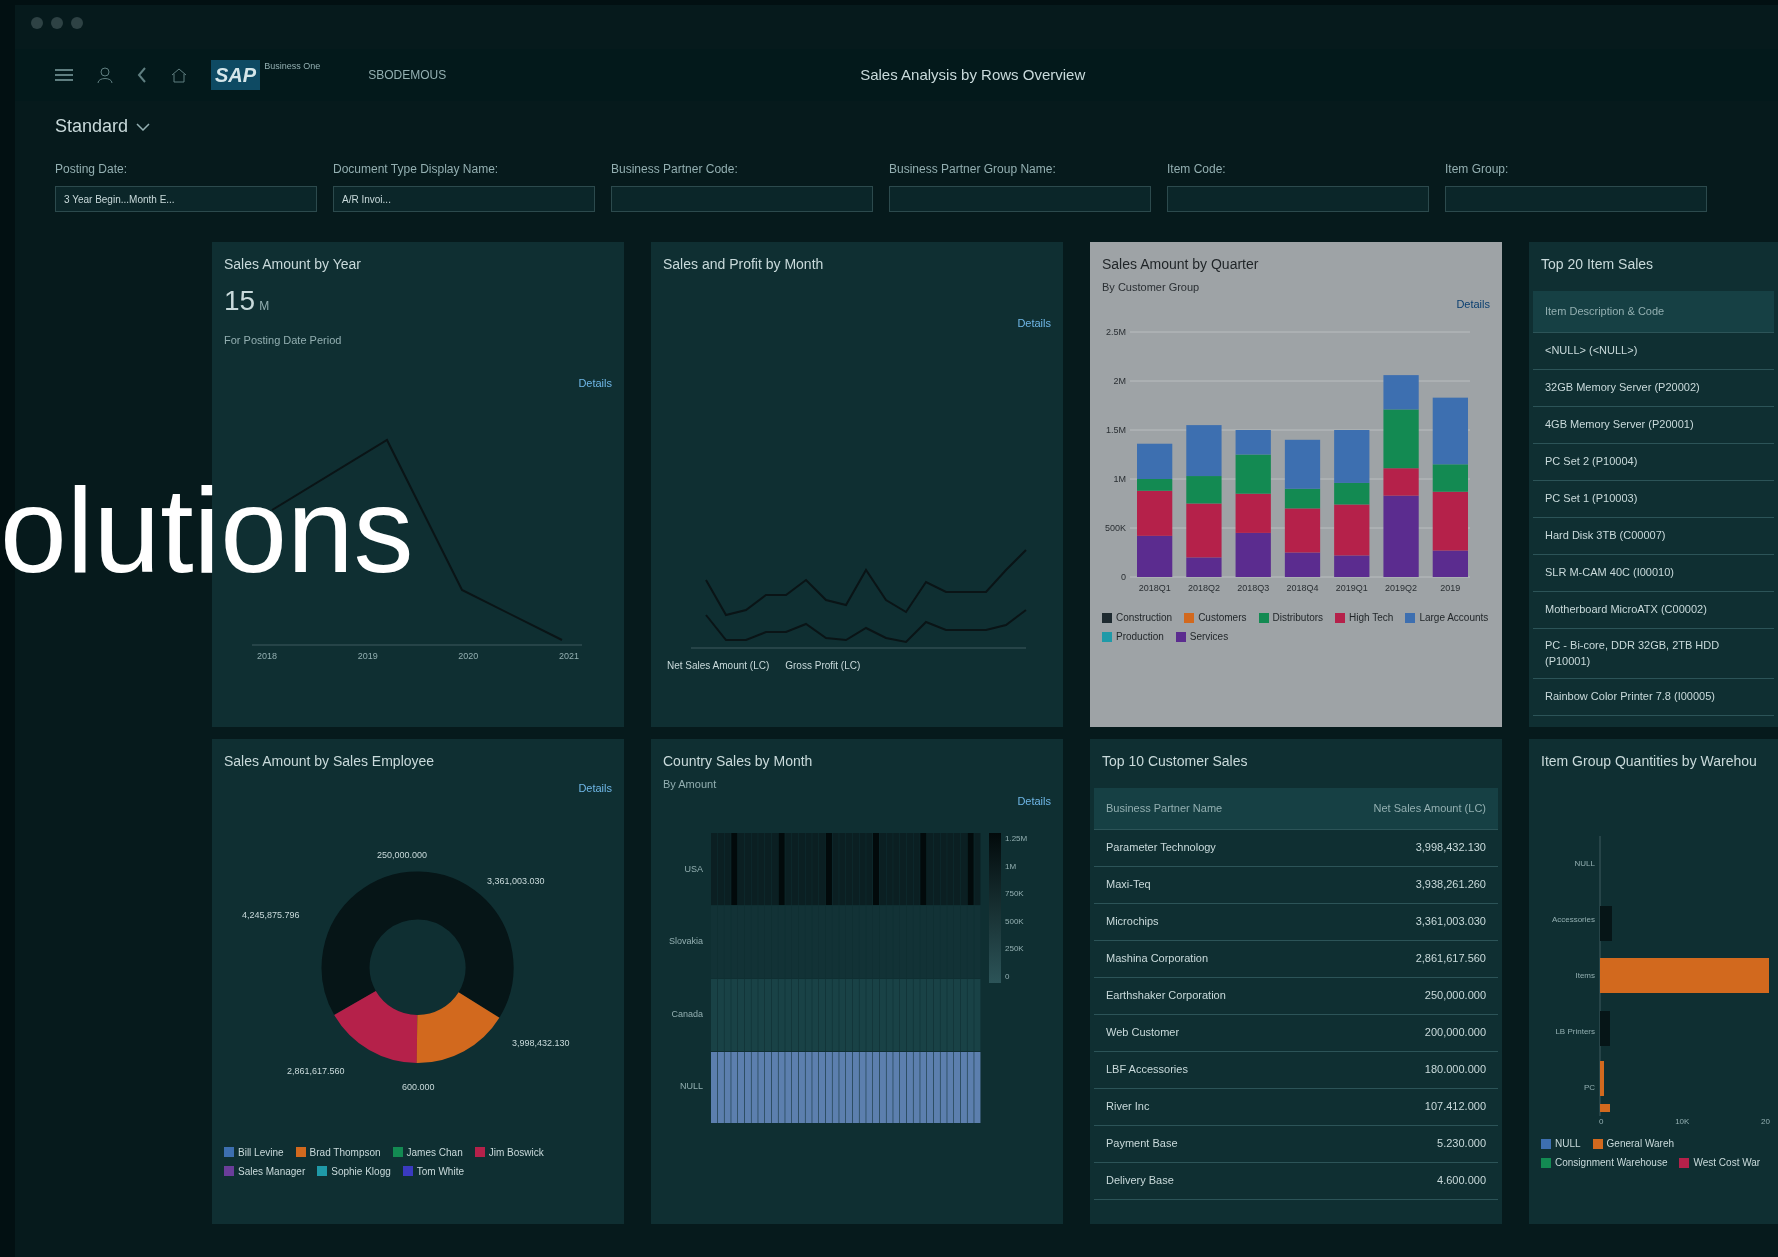 Image resolution: width=1778 pixels, height=1257 pixels. What do you see at coordinates (1630, 697) in the screenshot?
I see `table-cell-text: Rainbow Color Printer 7.8 (I00005)` at bounding box center [1630, 697].